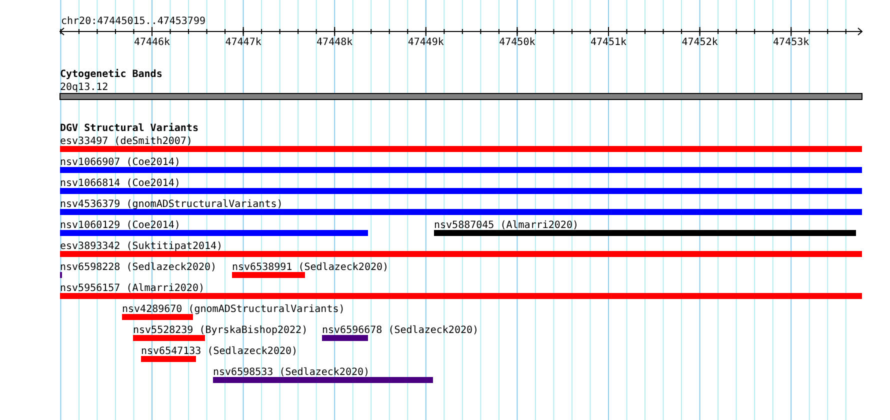  What do you see at coordinates (791, 42) in the screenshot?
I see `tick-label: 47453k` at bounding box center [791, 42].